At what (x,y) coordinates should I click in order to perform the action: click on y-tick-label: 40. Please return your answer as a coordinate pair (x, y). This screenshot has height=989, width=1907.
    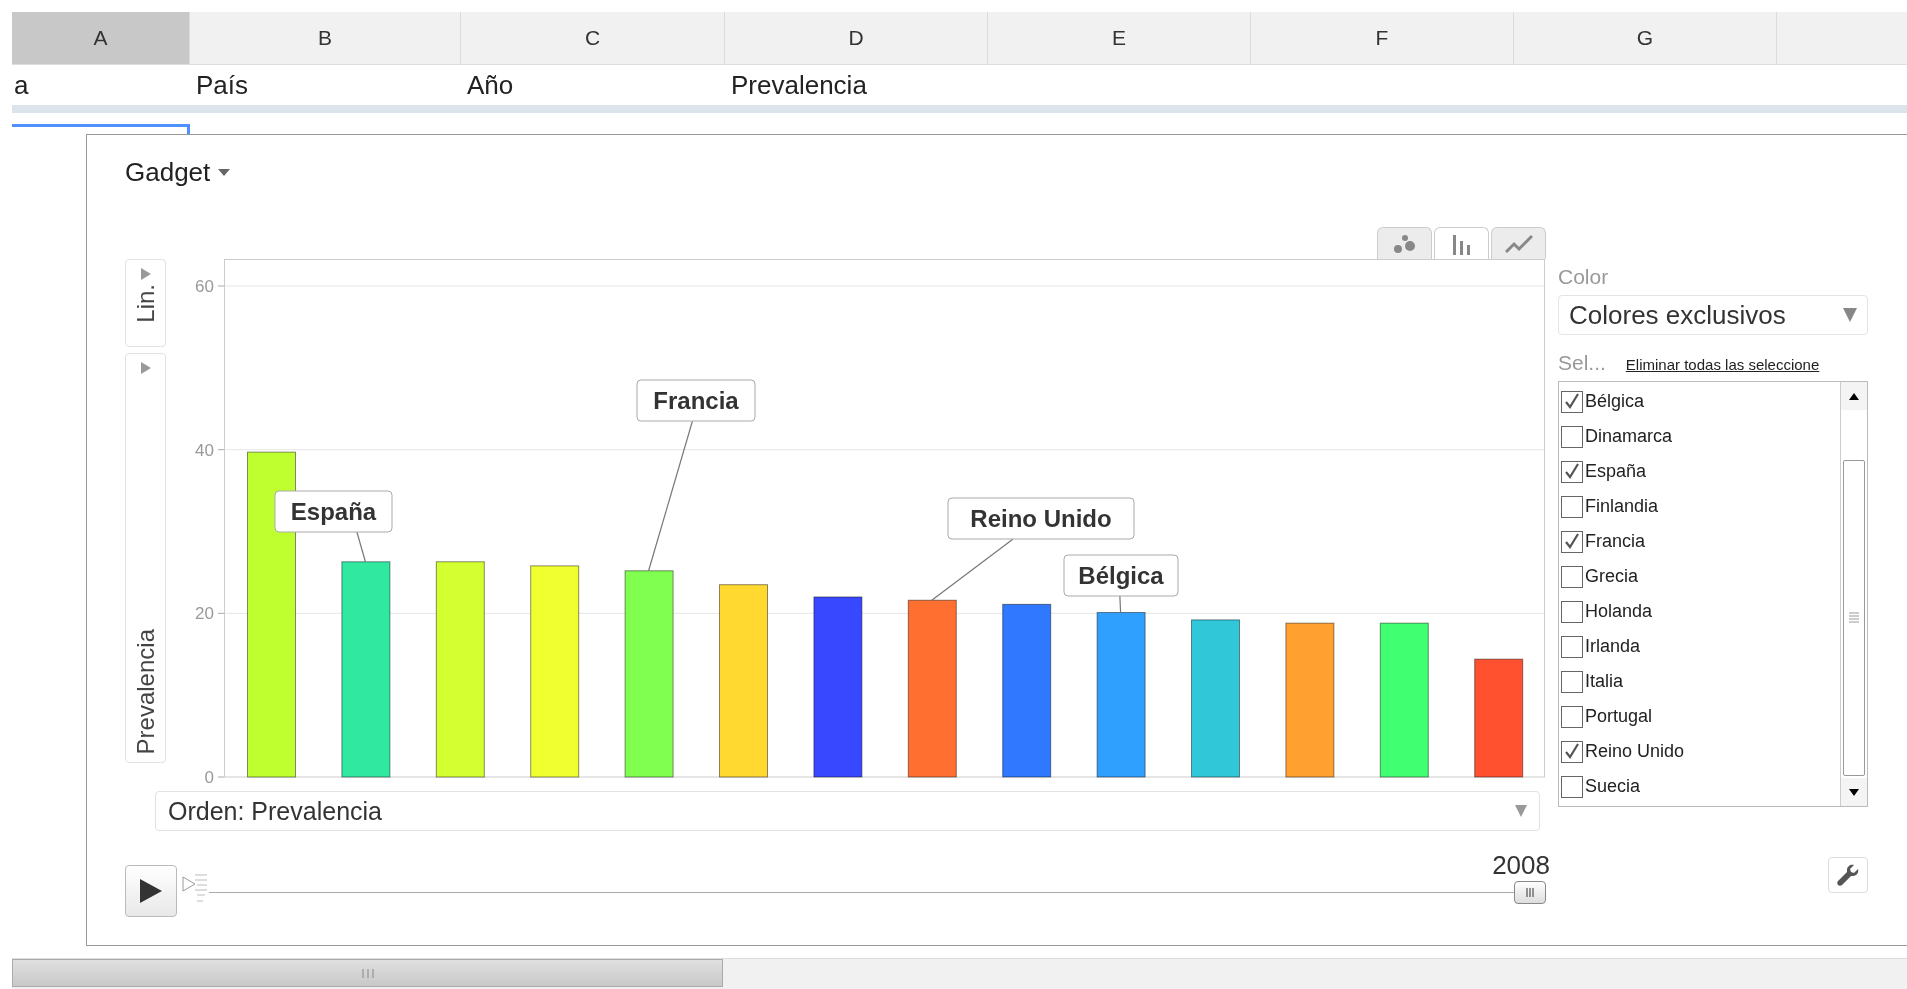
    Looking at the image, I should click on (204, 450).